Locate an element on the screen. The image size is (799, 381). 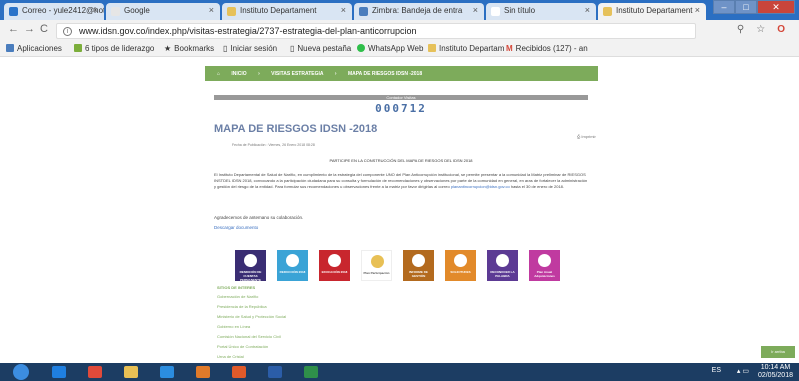
bookmark-instituto: Instituto Departam is located at coordinates (466, 48).